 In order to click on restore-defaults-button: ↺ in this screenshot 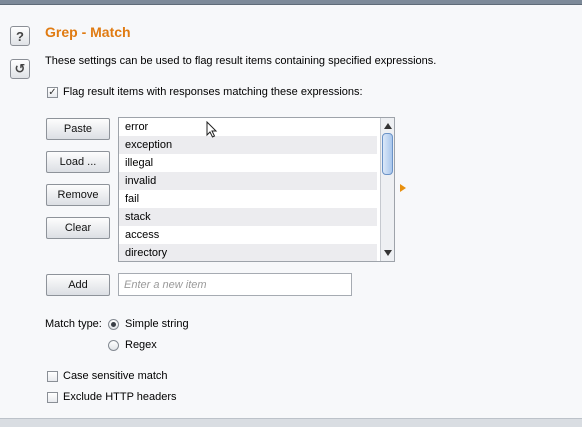, I will do `click(20, 69)`.